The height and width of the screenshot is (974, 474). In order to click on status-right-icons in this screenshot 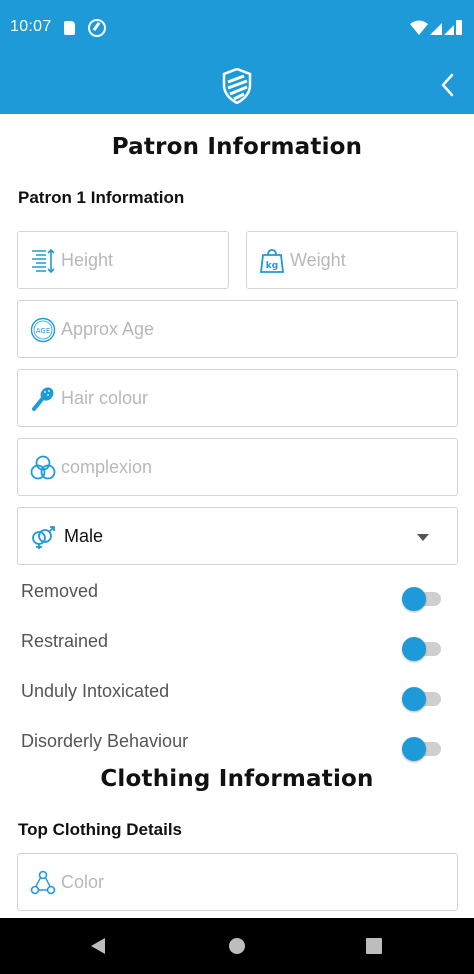, I will do `click(436, 27)`.